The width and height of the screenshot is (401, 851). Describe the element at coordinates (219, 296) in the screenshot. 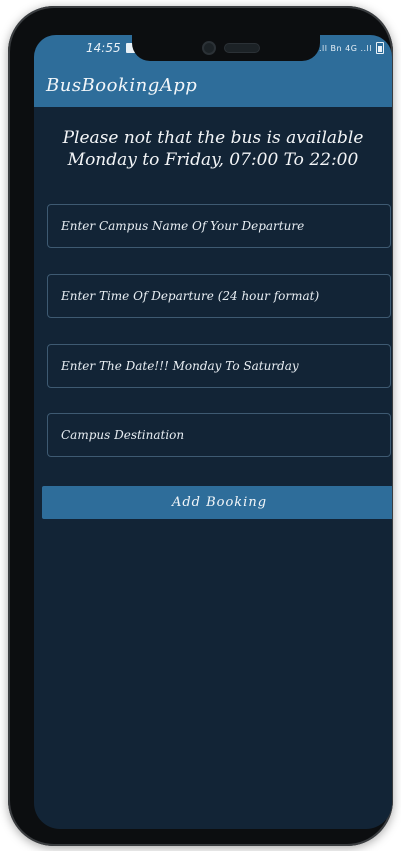

I see `departure-time-input` at that location.